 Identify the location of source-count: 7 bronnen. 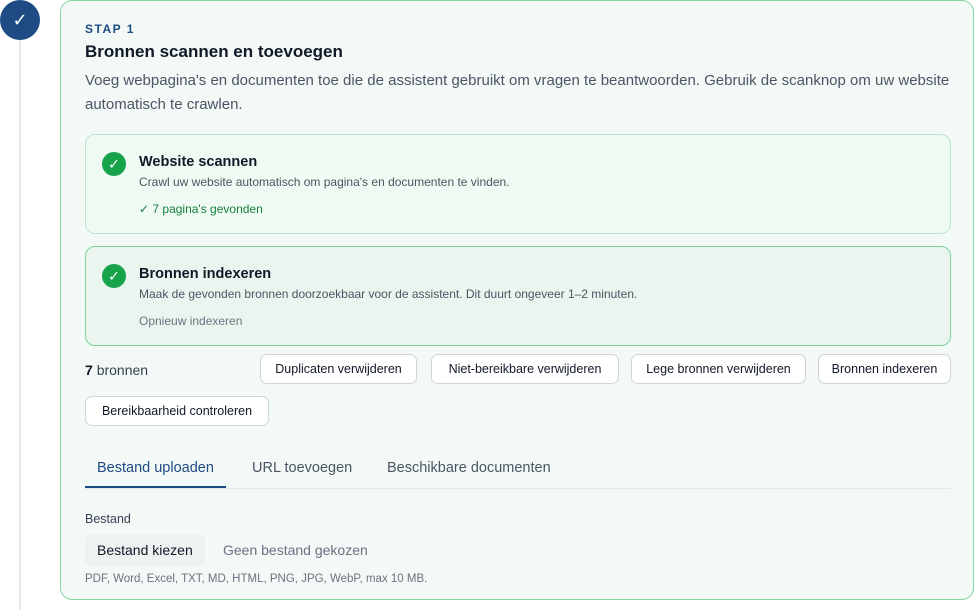
(116, 370).